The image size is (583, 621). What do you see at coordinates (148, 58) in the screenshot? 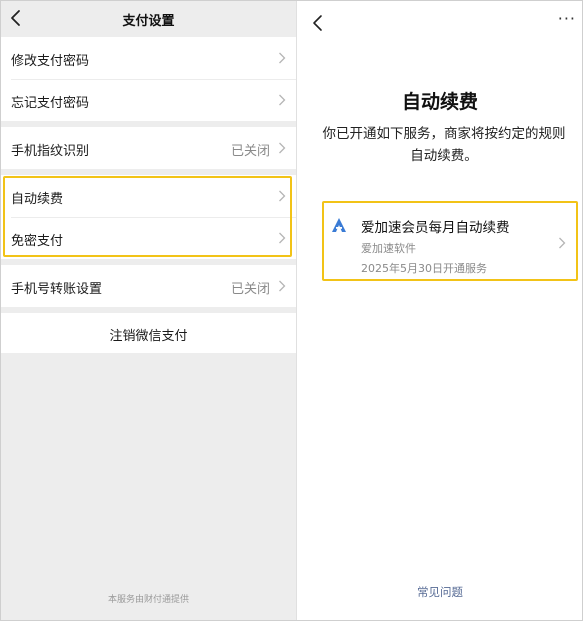
I see `settings-row-change-password: 修改支付密码` at bounding box center [148, 58].